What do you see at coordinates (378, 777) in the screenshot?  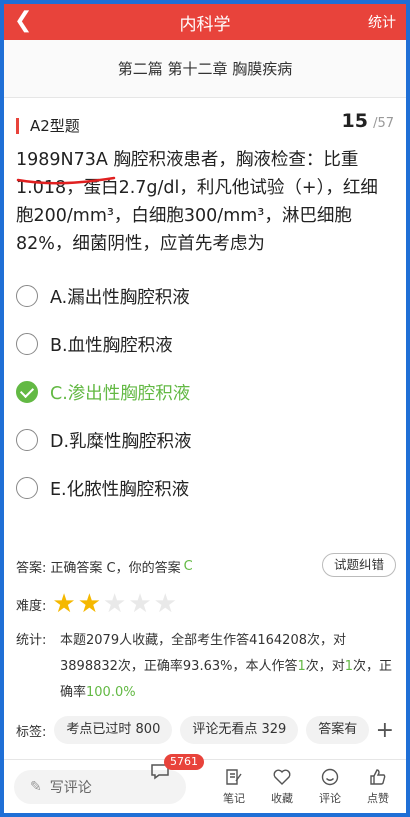 I see `thumbs-up-icon` at bounding box center [378, 777].